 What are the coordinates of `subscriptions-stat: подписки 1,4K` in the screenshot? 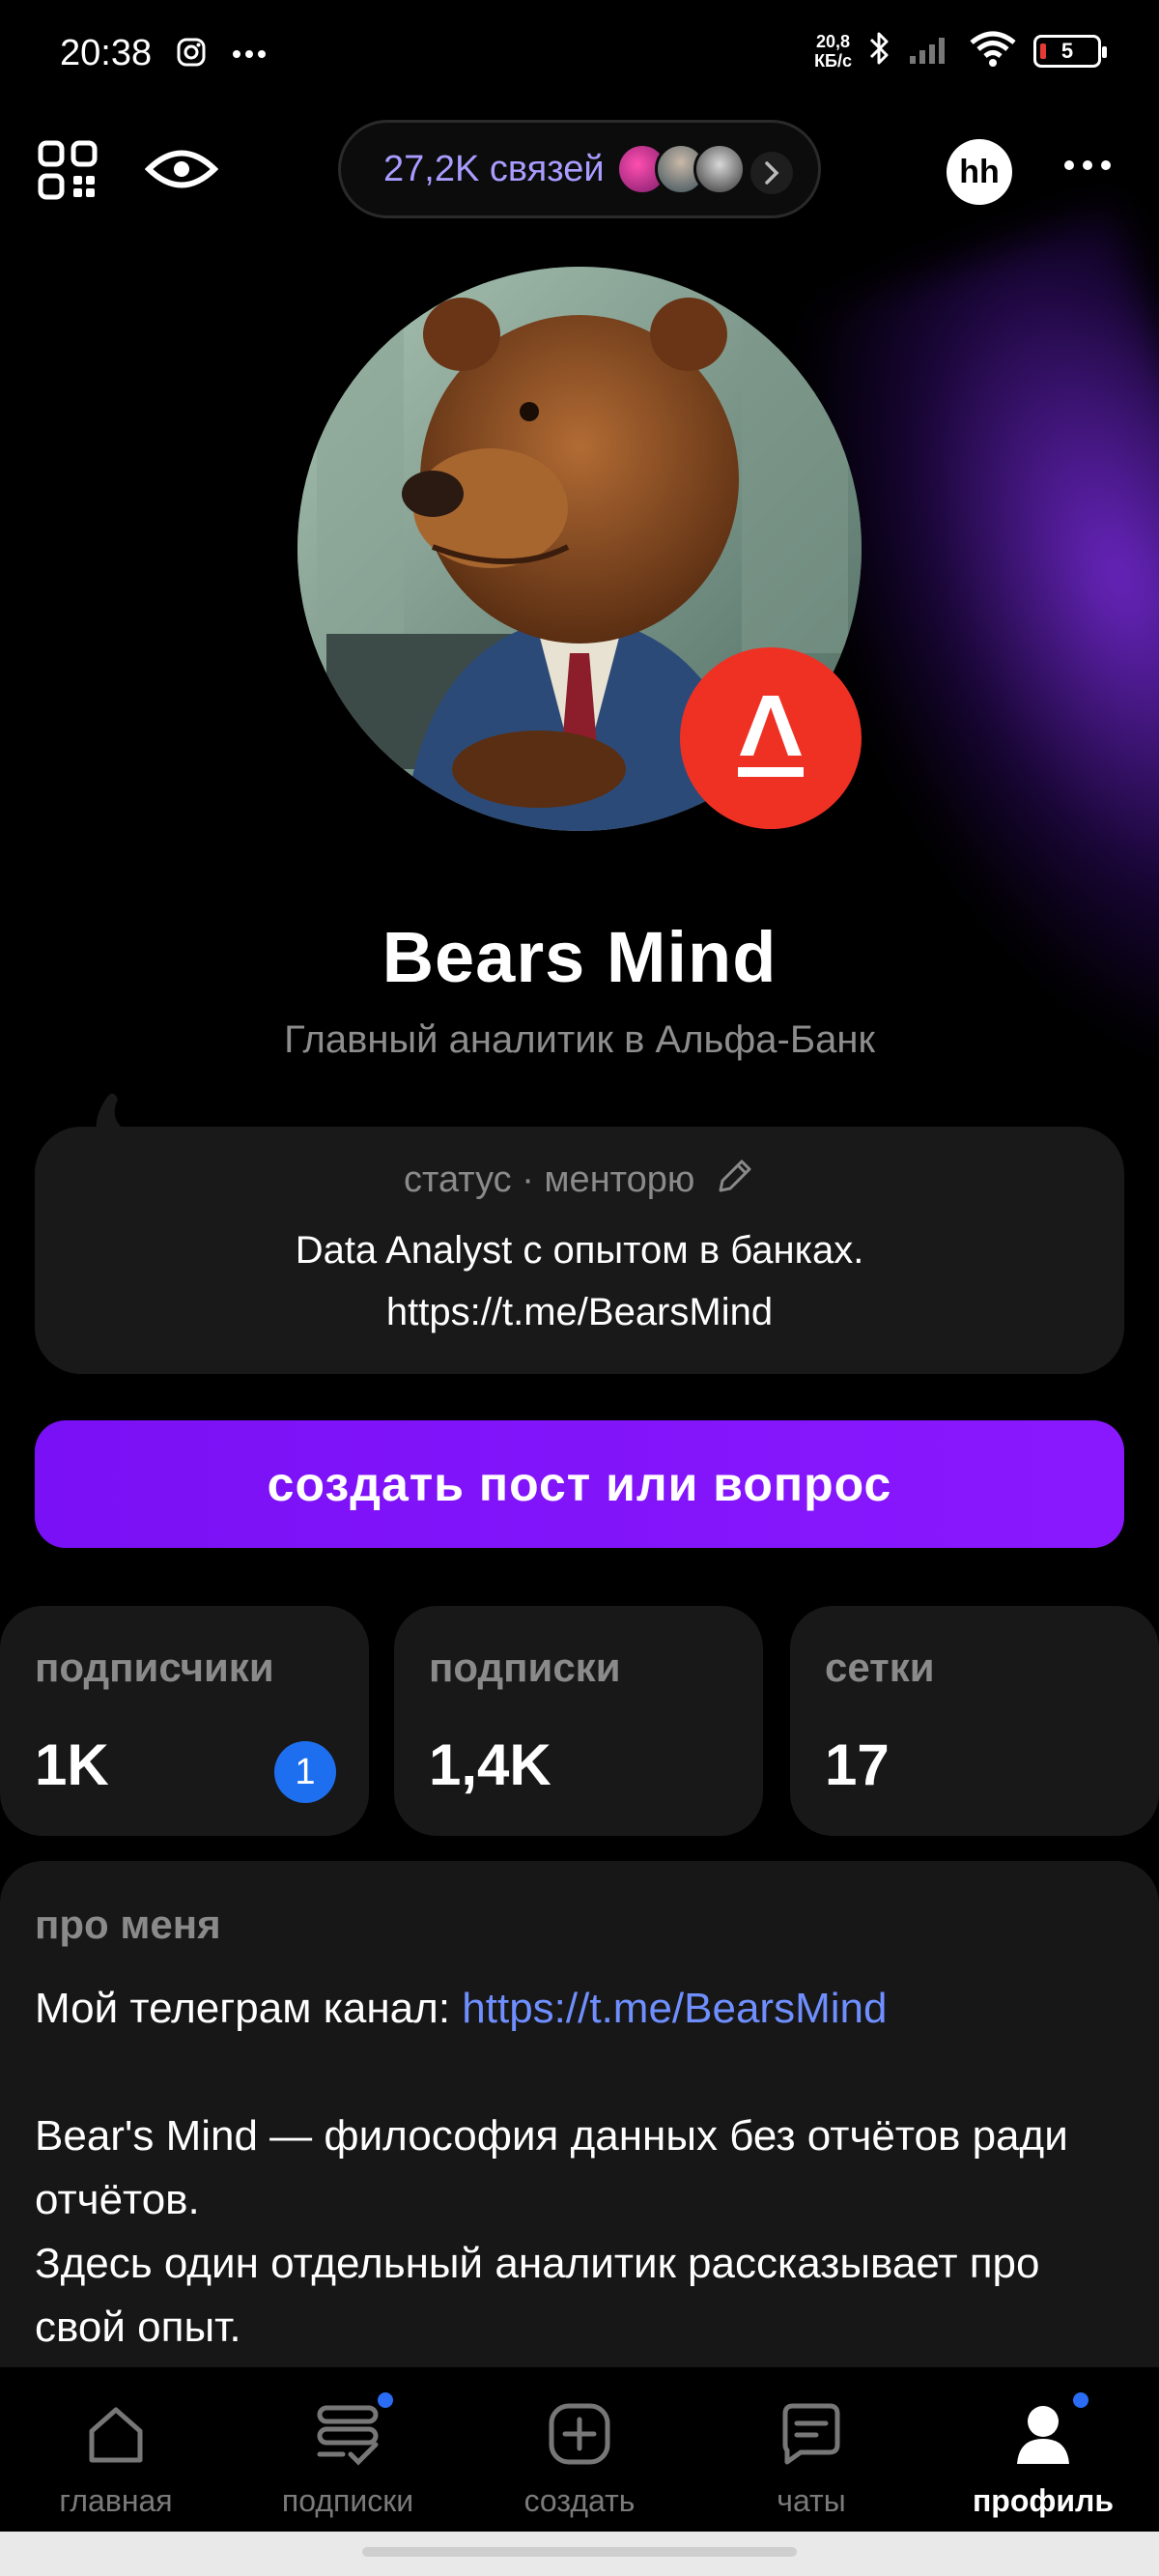 It's located at (579, 1721).